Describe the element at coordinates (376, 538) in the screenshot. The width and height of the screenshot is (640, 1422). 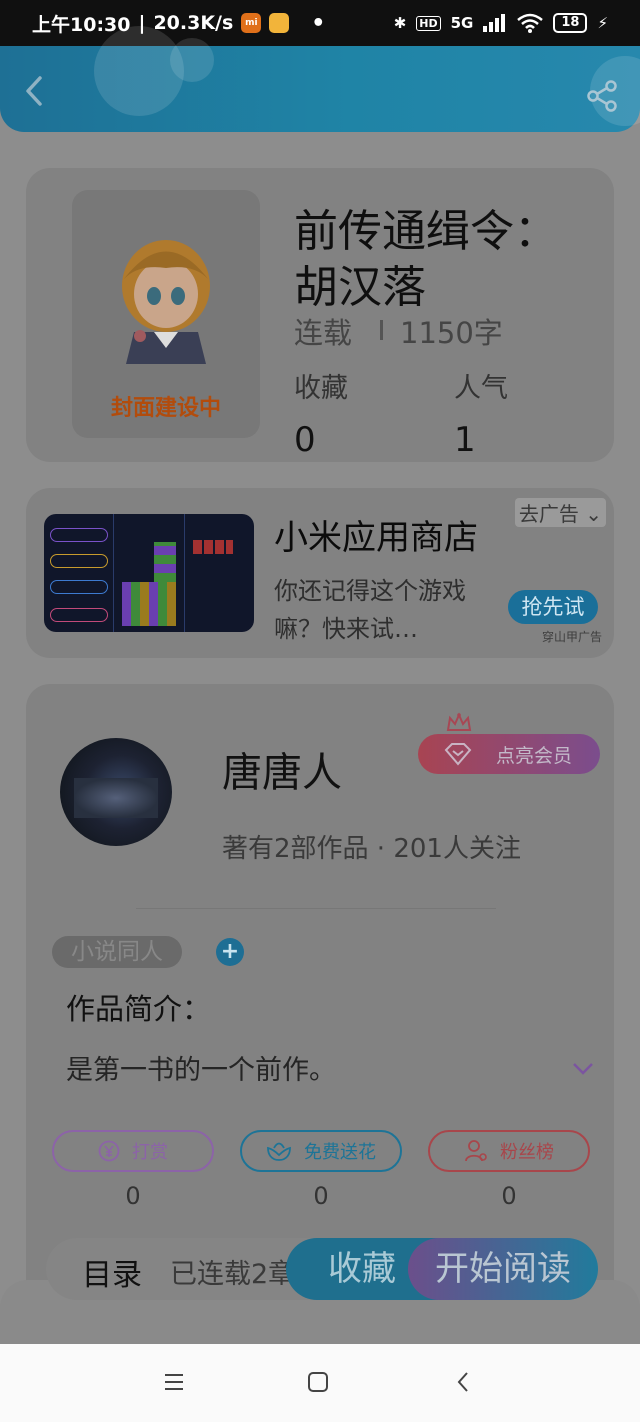
I see `ad-title: 小米应用商店` at that location.